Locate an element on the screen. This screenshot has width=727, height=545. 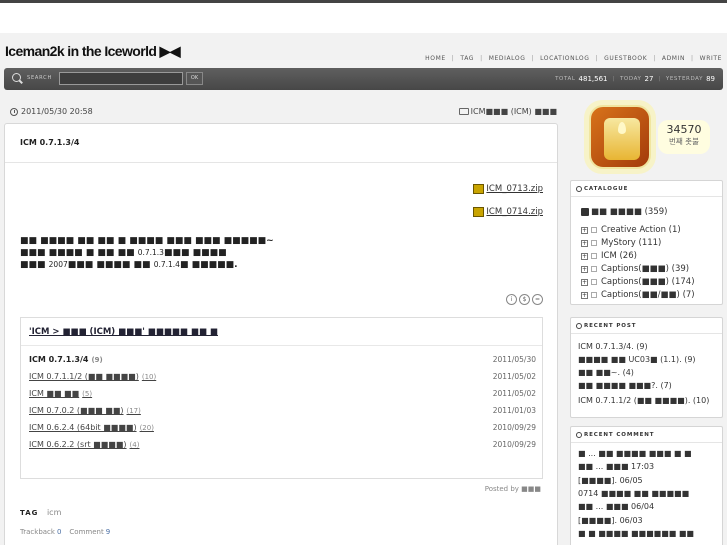
bullet-icon is located at coordinates (579, 325).